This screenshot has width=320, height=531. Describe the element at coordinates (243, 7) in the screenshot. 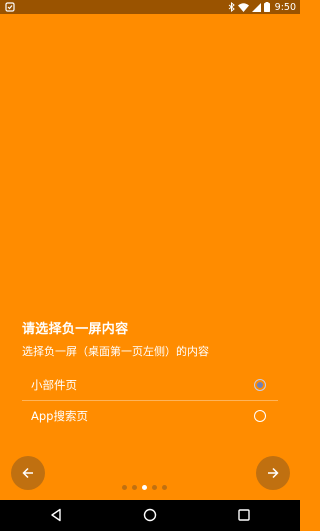

I see `wifi-icon` at that location.